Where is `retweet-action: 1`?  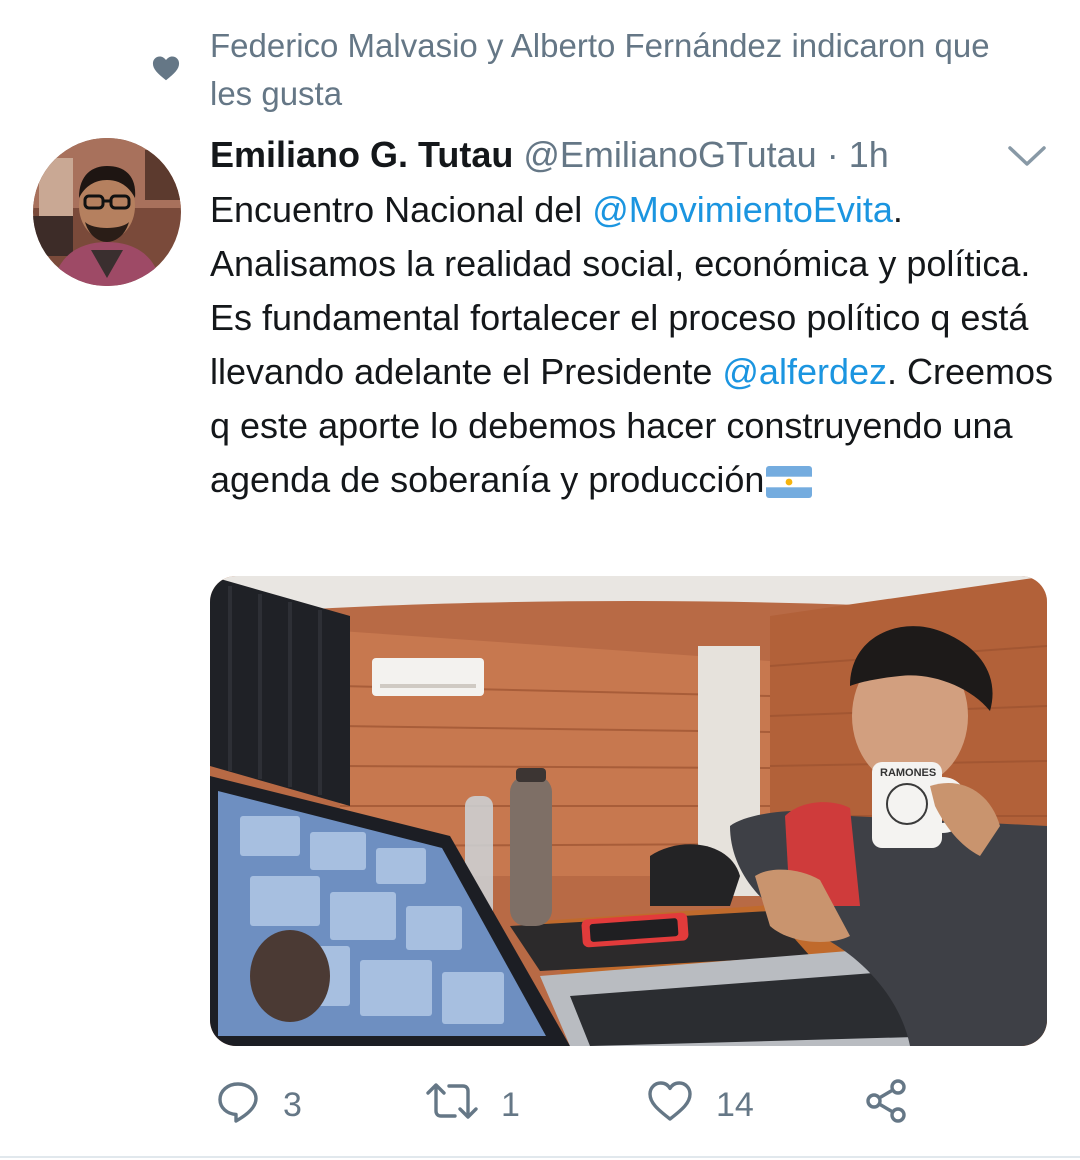
retweet-action: 1 is located at coordinates (472, 1105).